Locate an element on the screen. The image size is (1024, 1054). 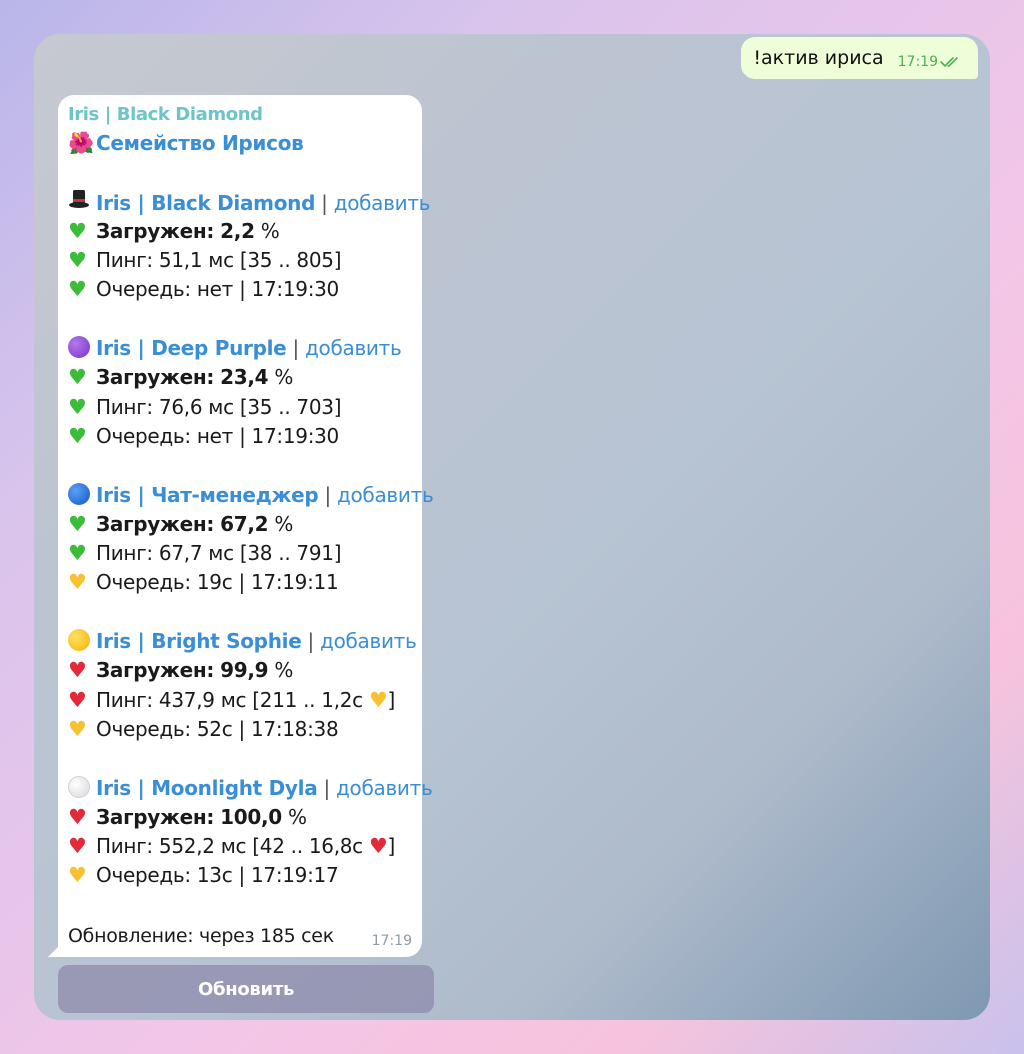
load-value: 99,9 is located at coordinates (244, 670).